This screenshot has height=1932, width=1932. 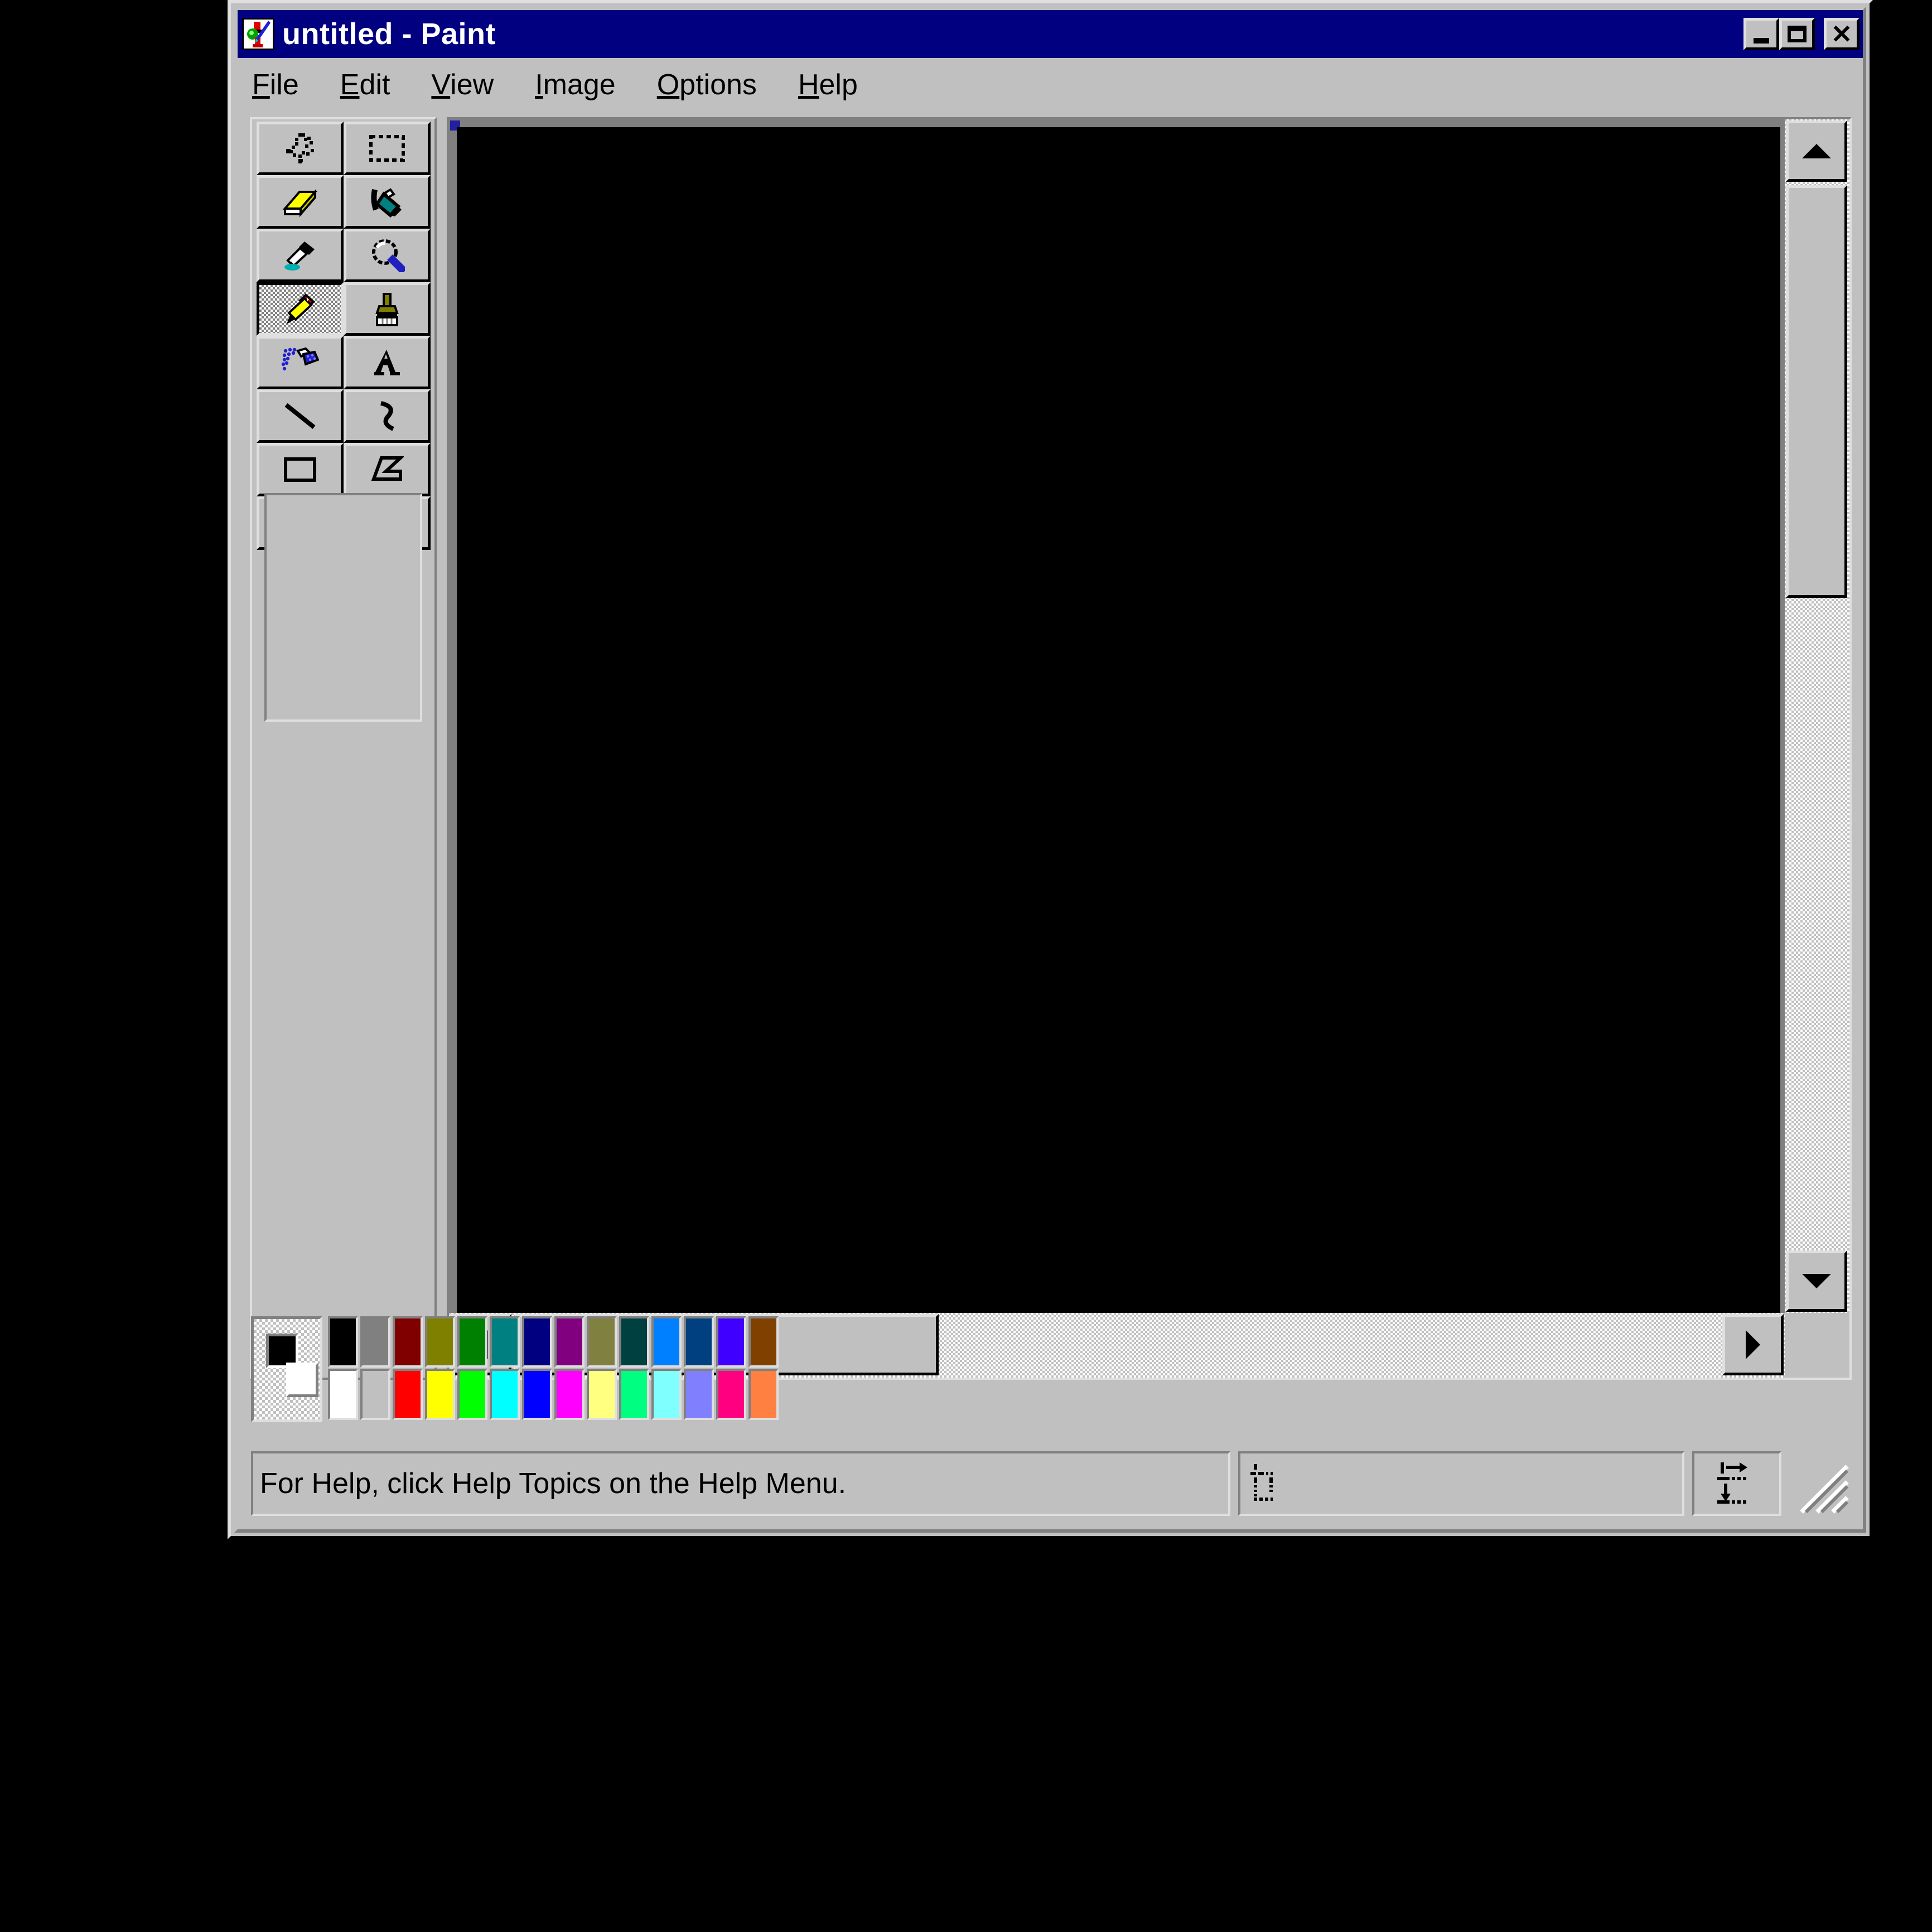 I want to click on color-palette-bar, so click(x=1050, y=1380).